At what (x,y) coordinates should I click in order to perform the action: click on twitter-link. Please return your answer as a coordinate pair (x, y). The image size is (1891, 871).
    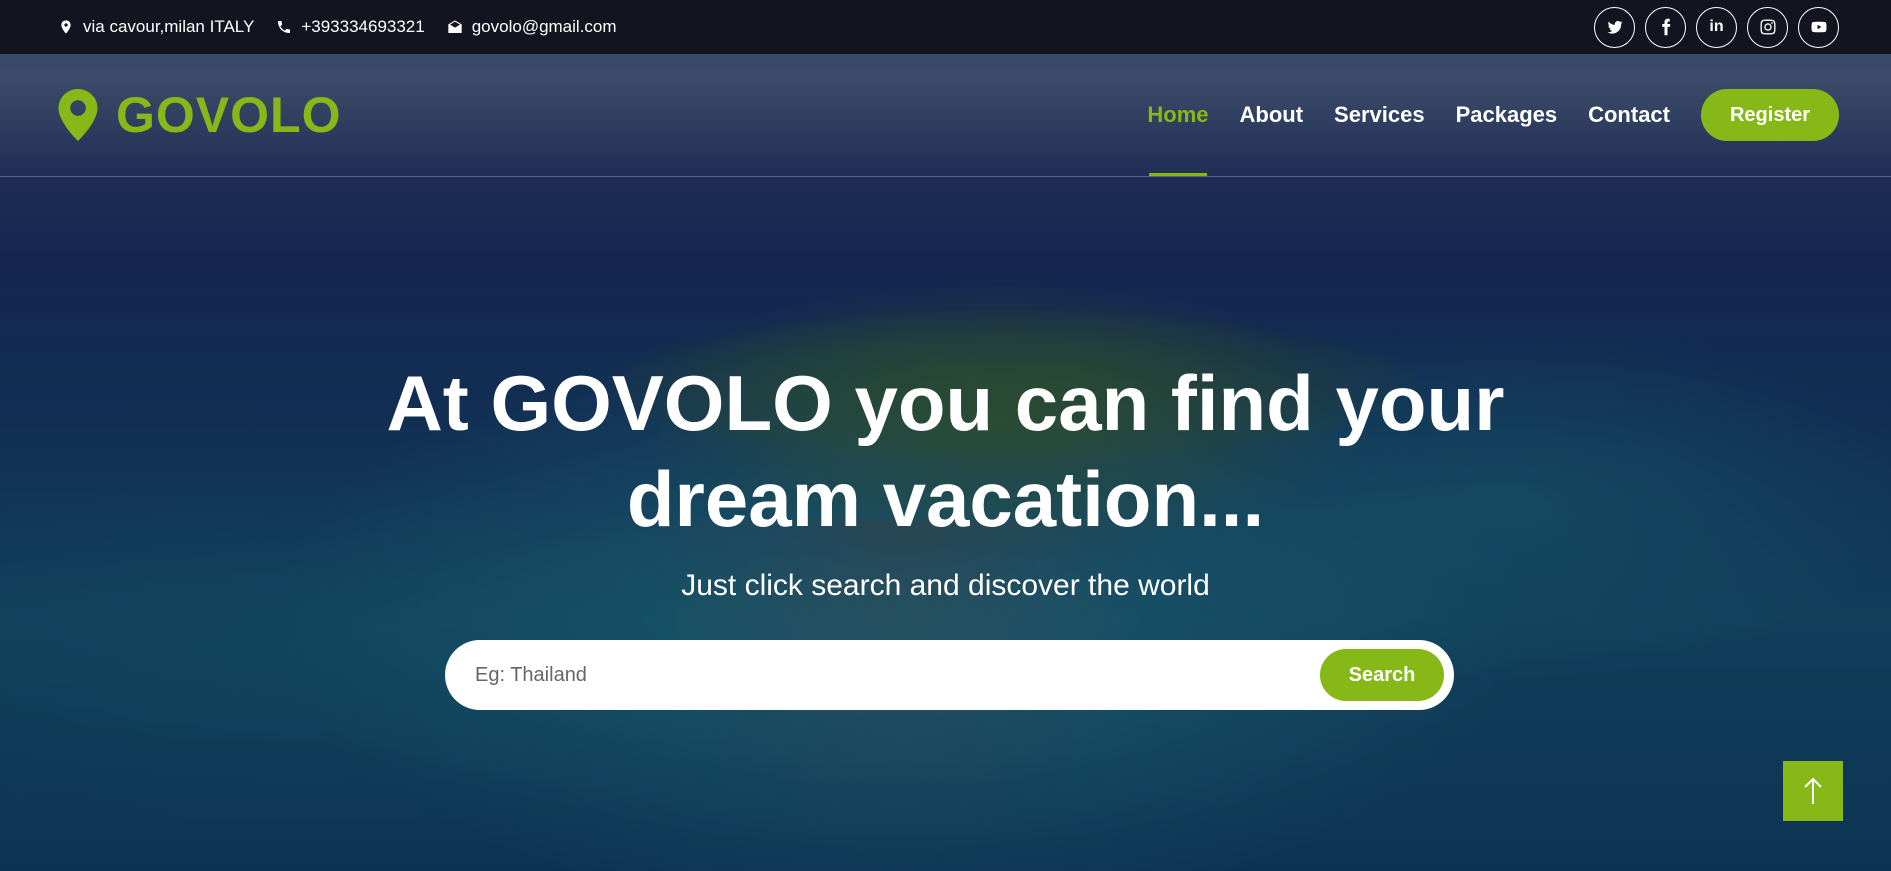
    Looking at the image, I should click on (1614, 27).